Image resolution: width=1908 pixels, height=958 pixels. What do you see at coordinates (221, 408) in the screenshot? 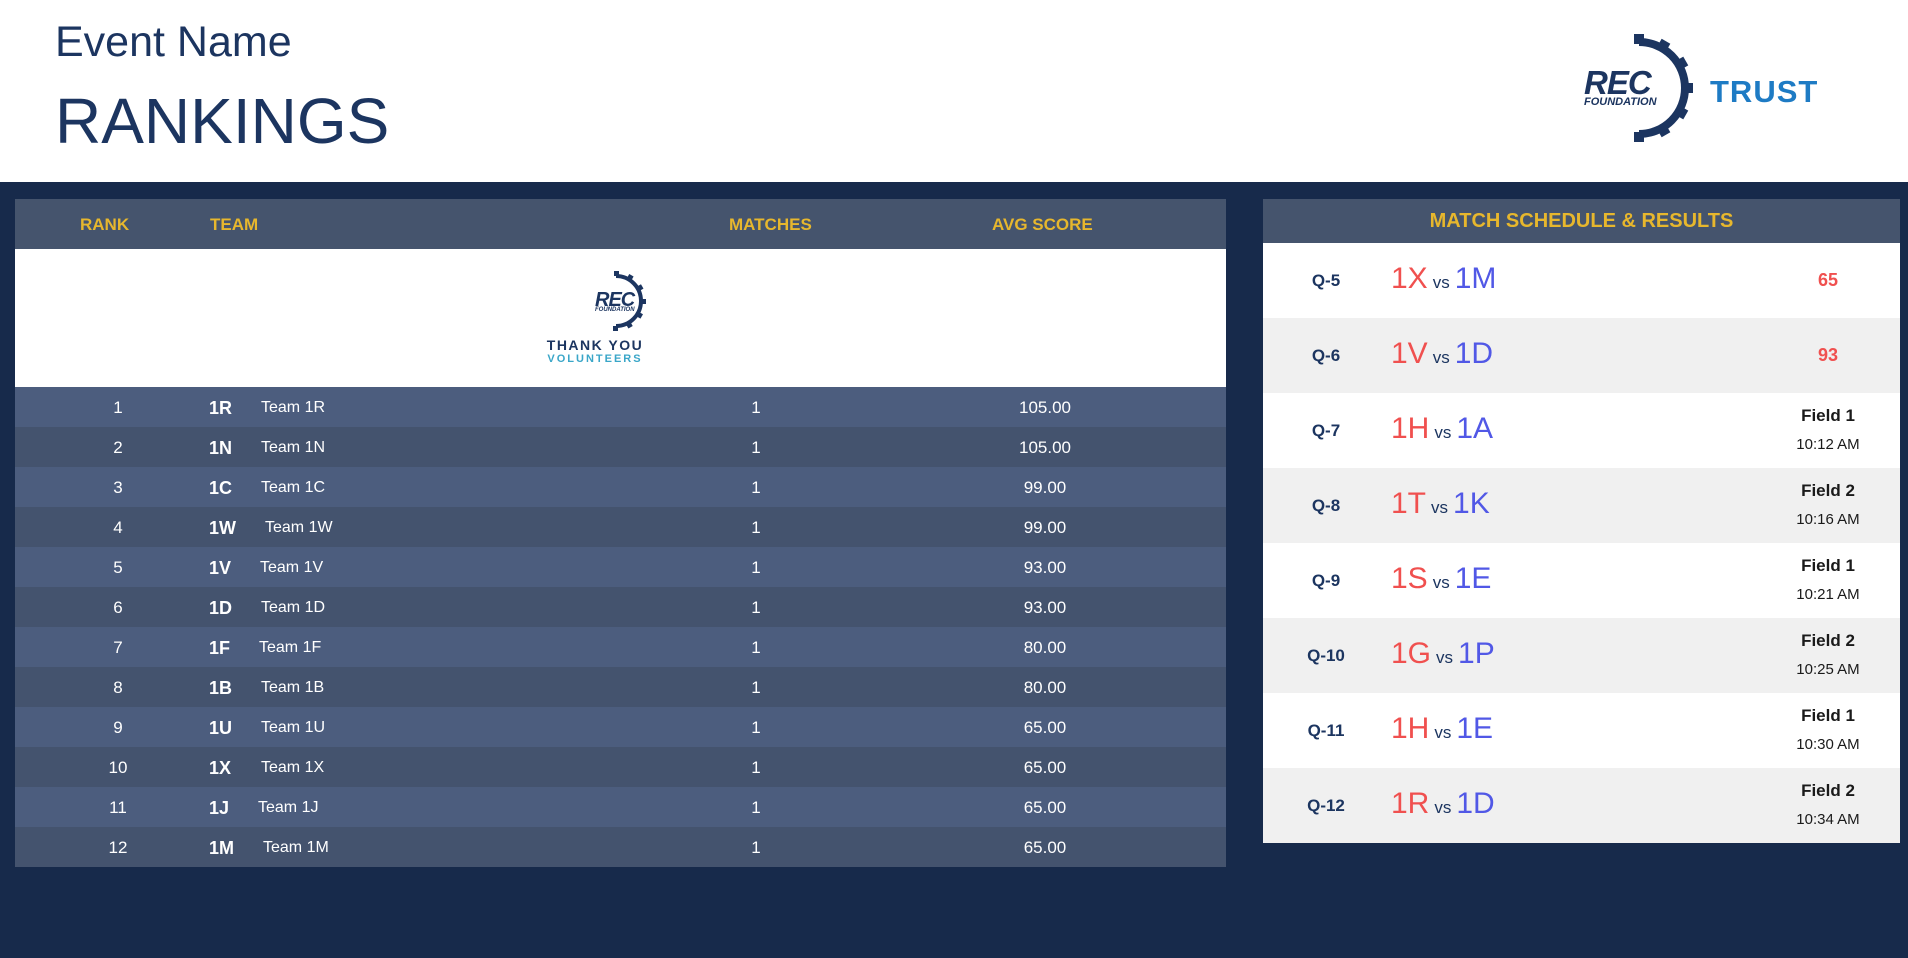
I see `team-number: 1R` at bounding box center [221, 408].